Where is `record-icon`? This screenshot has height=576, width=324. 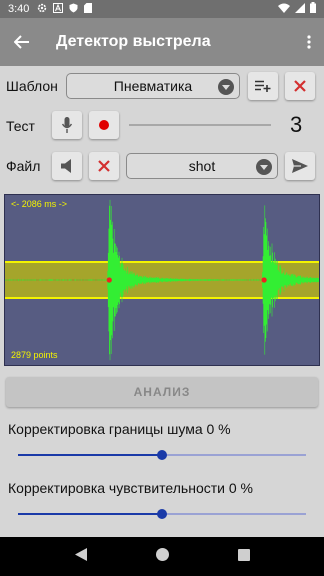
record-icon is located at coordinates (104, 125).